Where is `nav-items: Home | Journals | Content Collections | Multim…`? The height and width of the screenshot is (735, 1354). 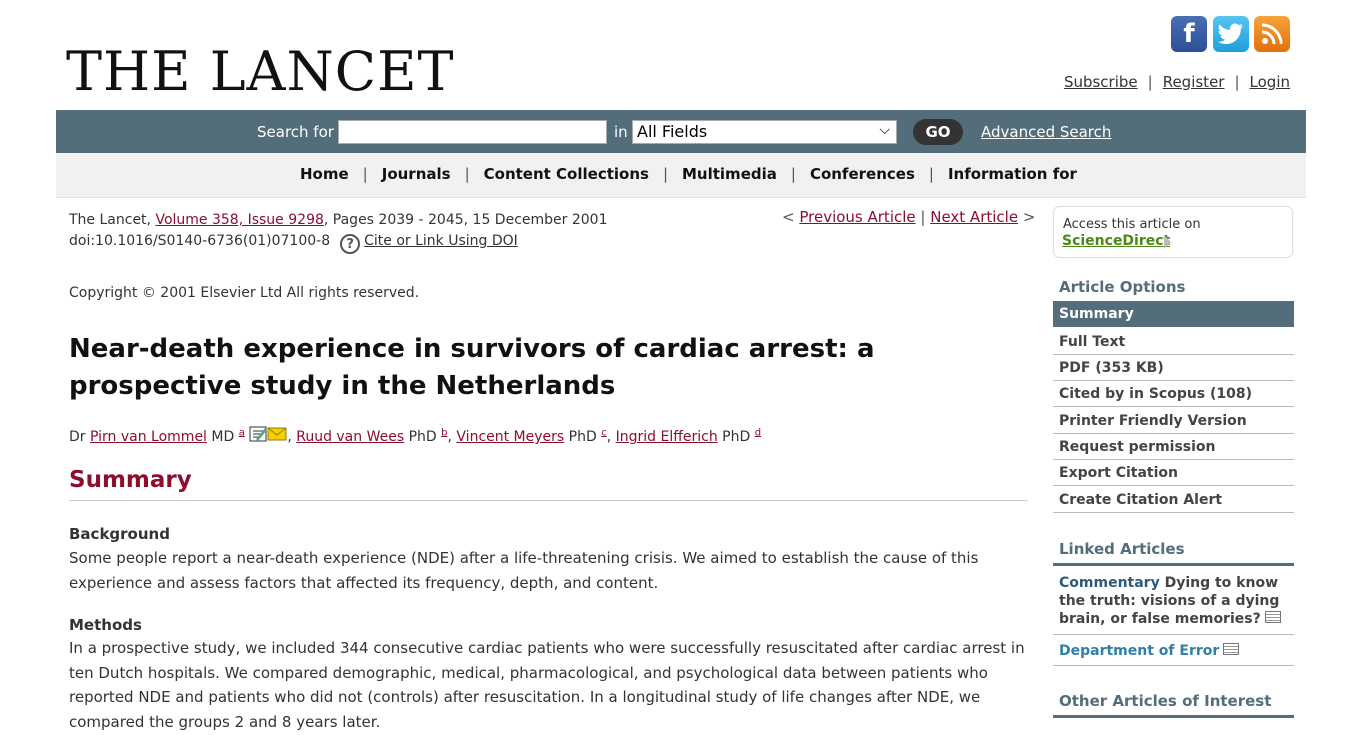
nav-items: Home | Journals | Content Collections | Multim… is located at coordinates (688, 174).